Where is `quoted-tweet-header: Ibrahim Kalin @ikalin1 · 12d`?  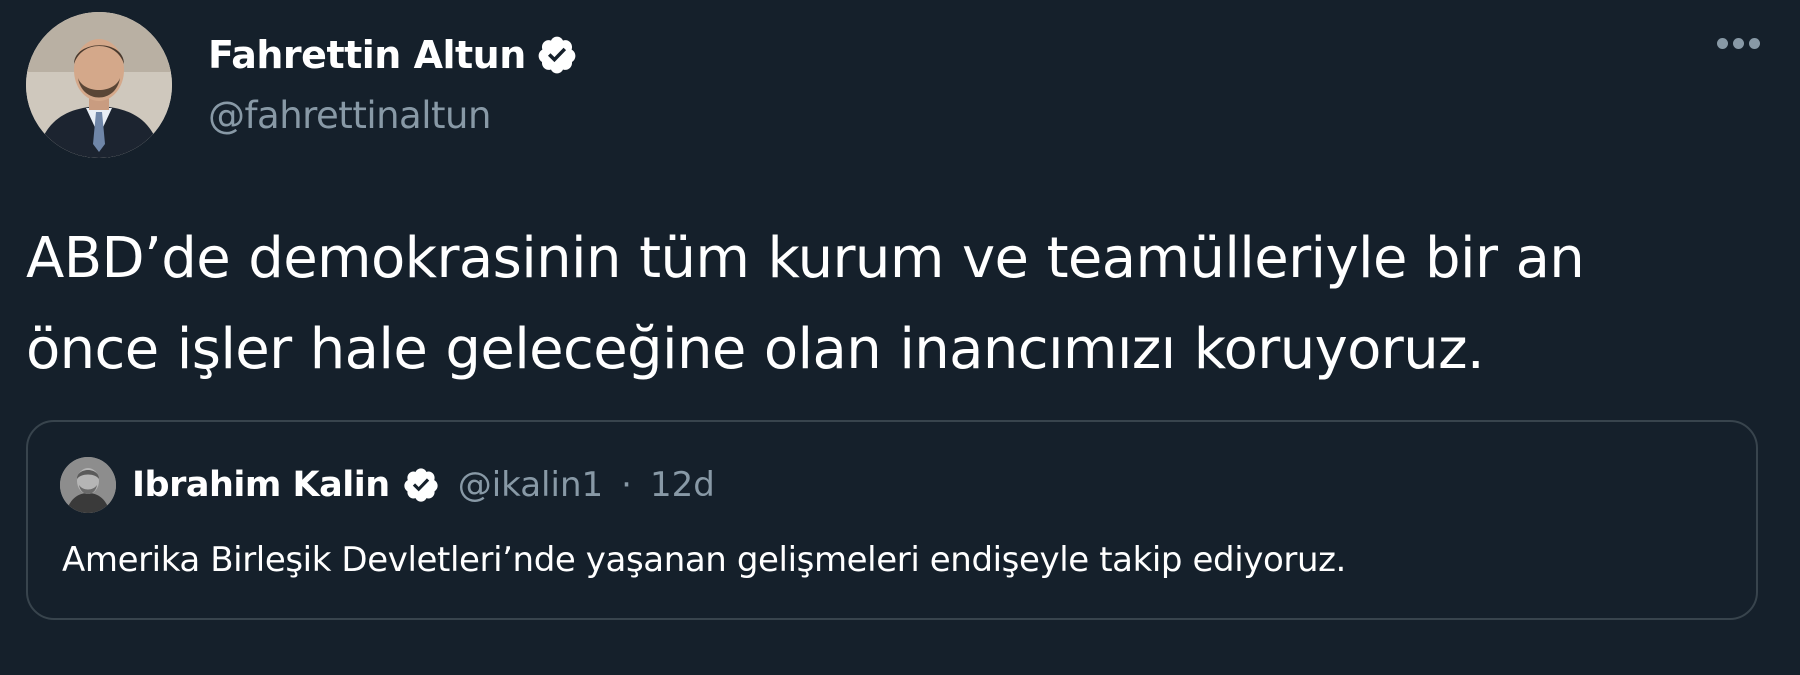 quoted-tweet-header: Ibrahim Kalin @ikalin1 · 12d is located at coordinates (387, 485).